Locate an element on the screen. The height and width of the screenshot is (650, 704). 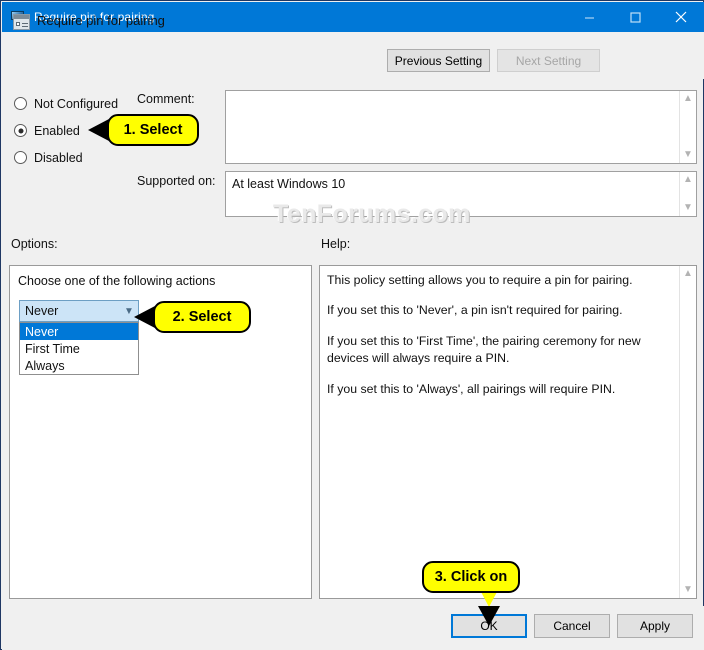
callout-1-tail is located at coordinates (98, 130).